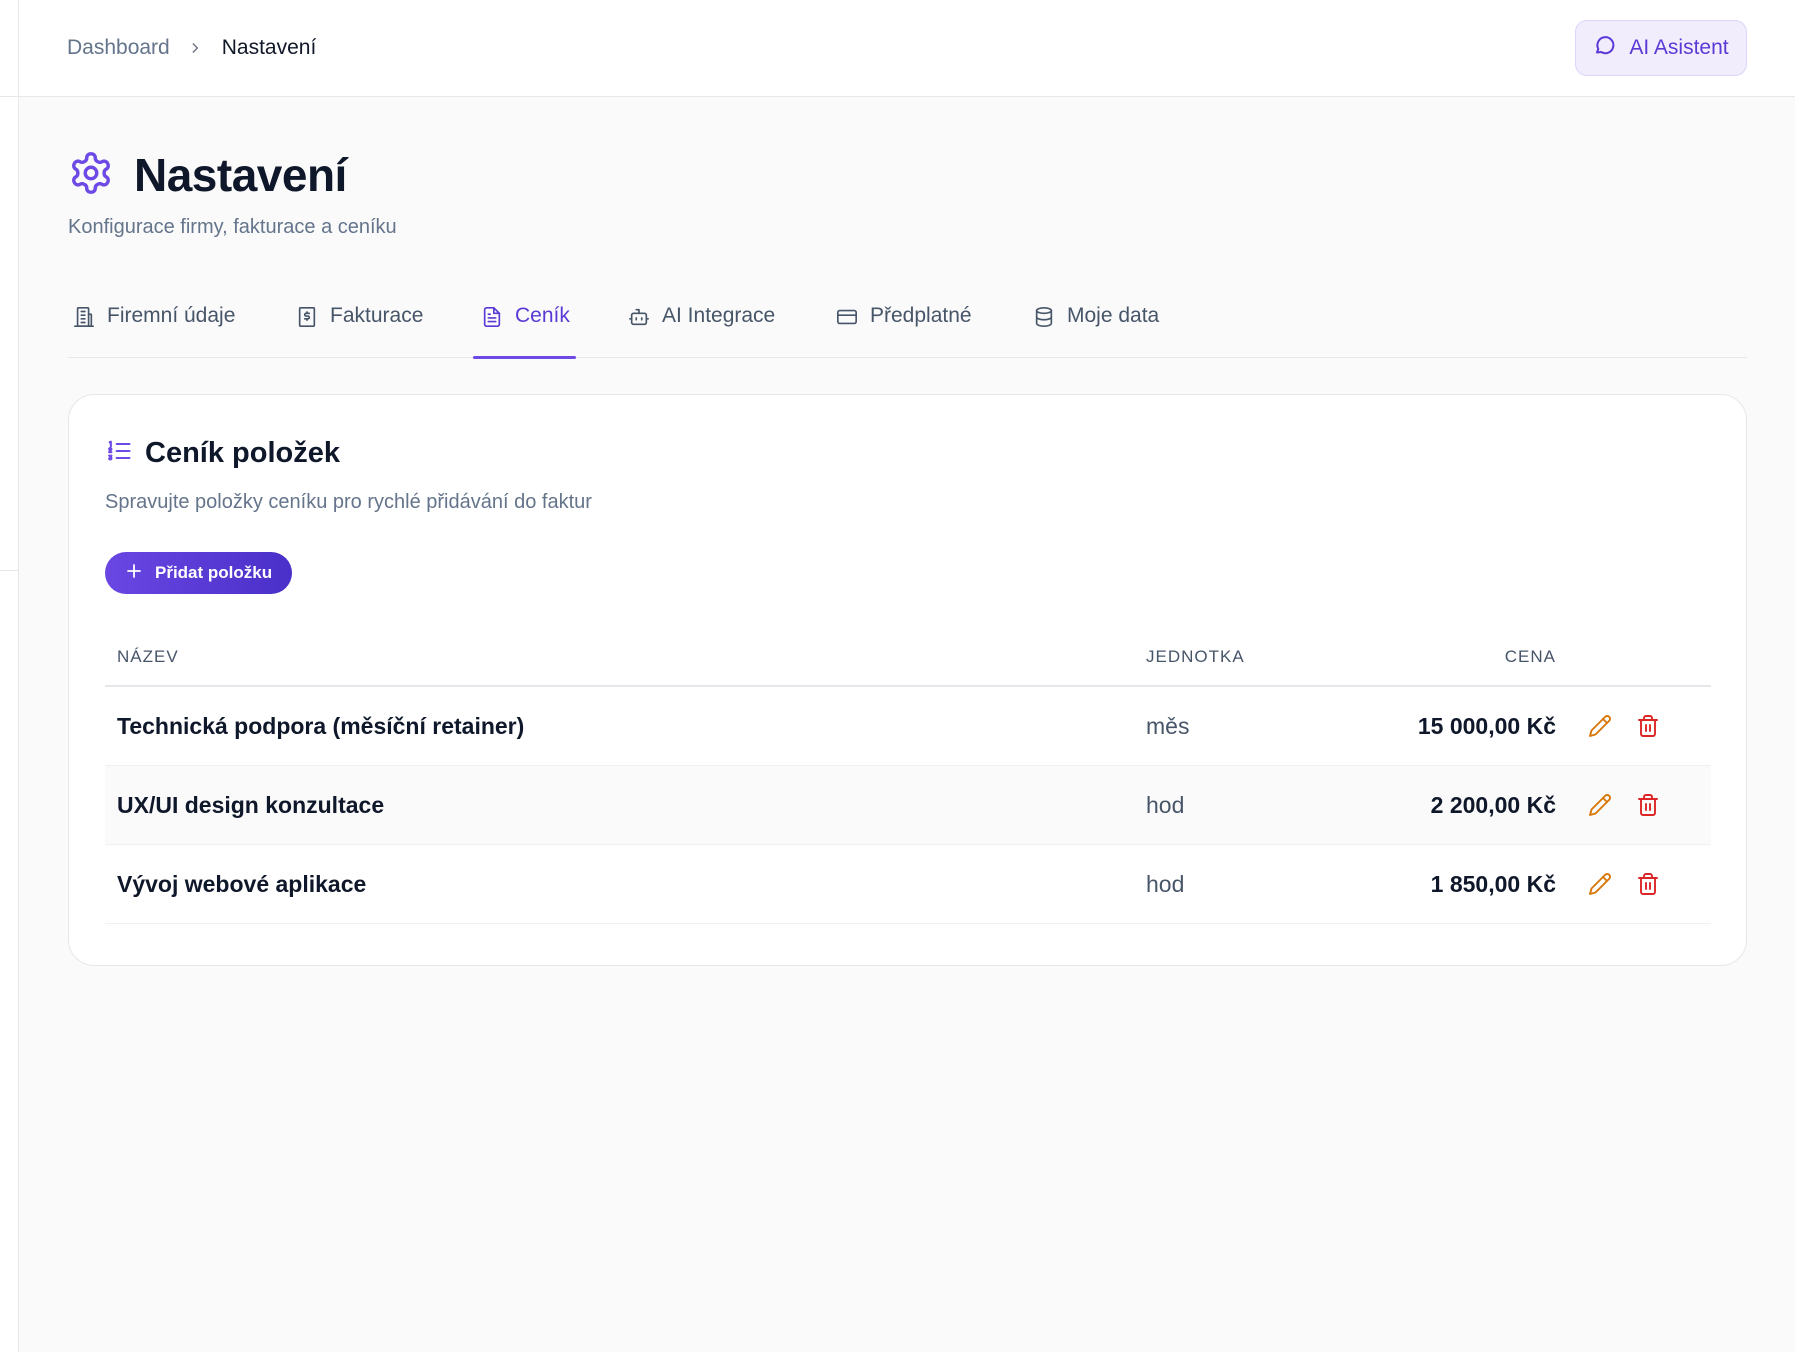 This screenshot has width=1795, height=1352. I want to click on tab-label: Předplatné, so click(921, 315).